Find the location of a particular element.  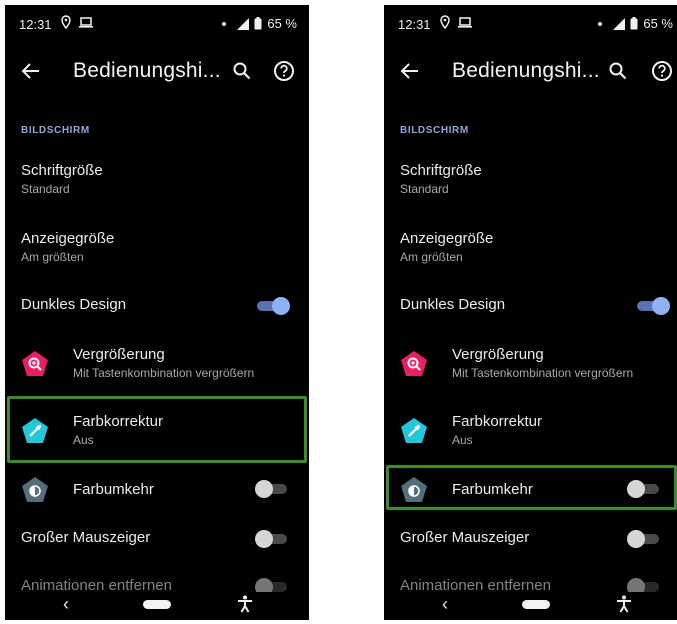

color-dropper-icon is located at coordinates (414, 430).